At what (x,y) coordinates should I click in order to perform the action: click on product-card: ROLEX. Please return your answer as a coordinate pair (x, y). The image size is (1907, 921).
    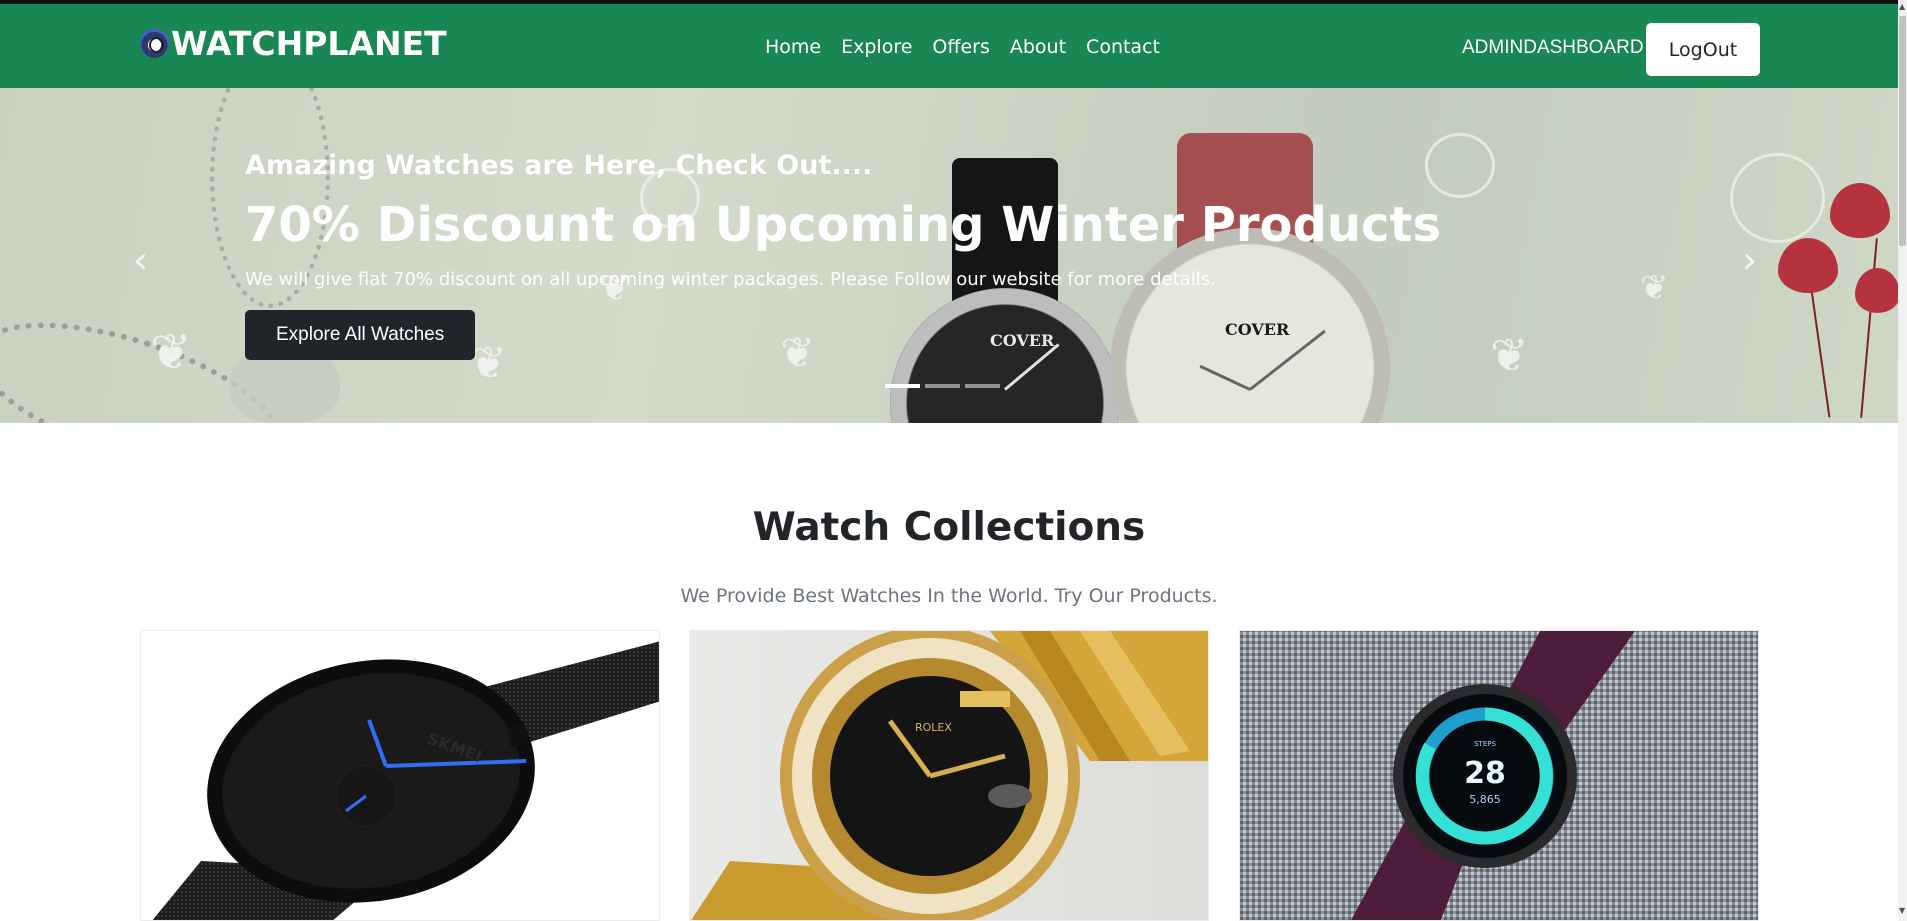
    Looking at the image, I should click on (949, 775).